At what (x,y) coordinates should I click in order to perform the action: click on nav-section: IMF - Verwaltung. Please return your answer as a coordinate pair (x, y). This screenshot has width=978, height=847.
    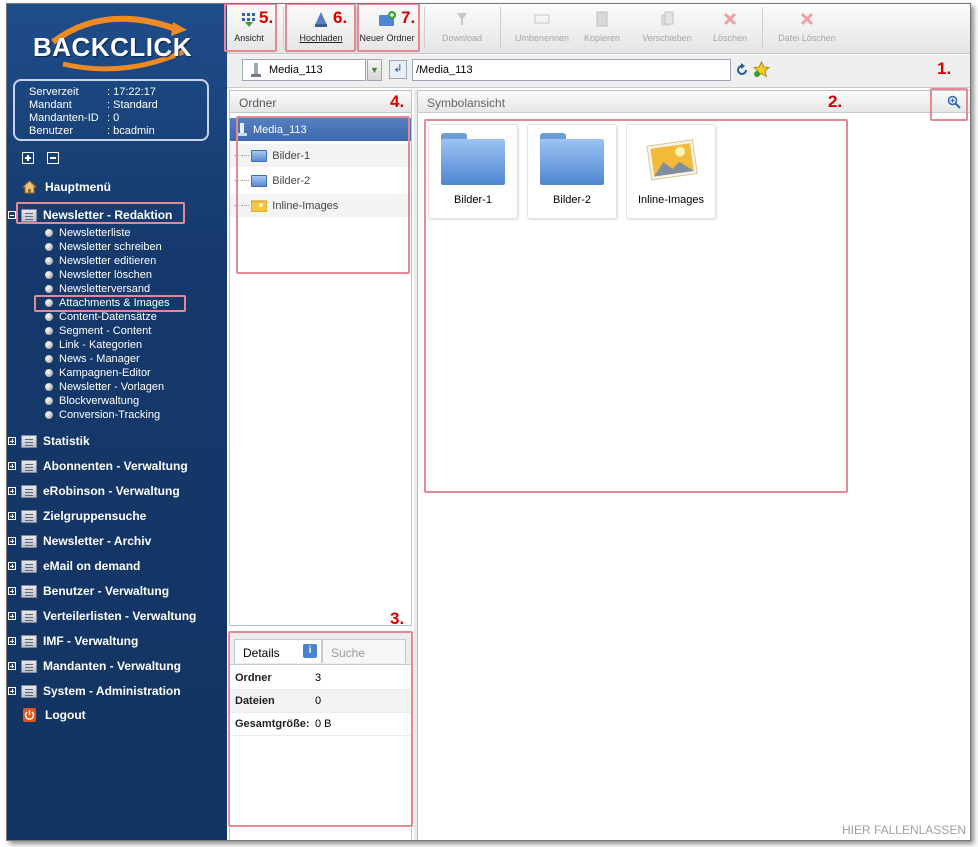
    Looking at the image, I should click on (72, 641).